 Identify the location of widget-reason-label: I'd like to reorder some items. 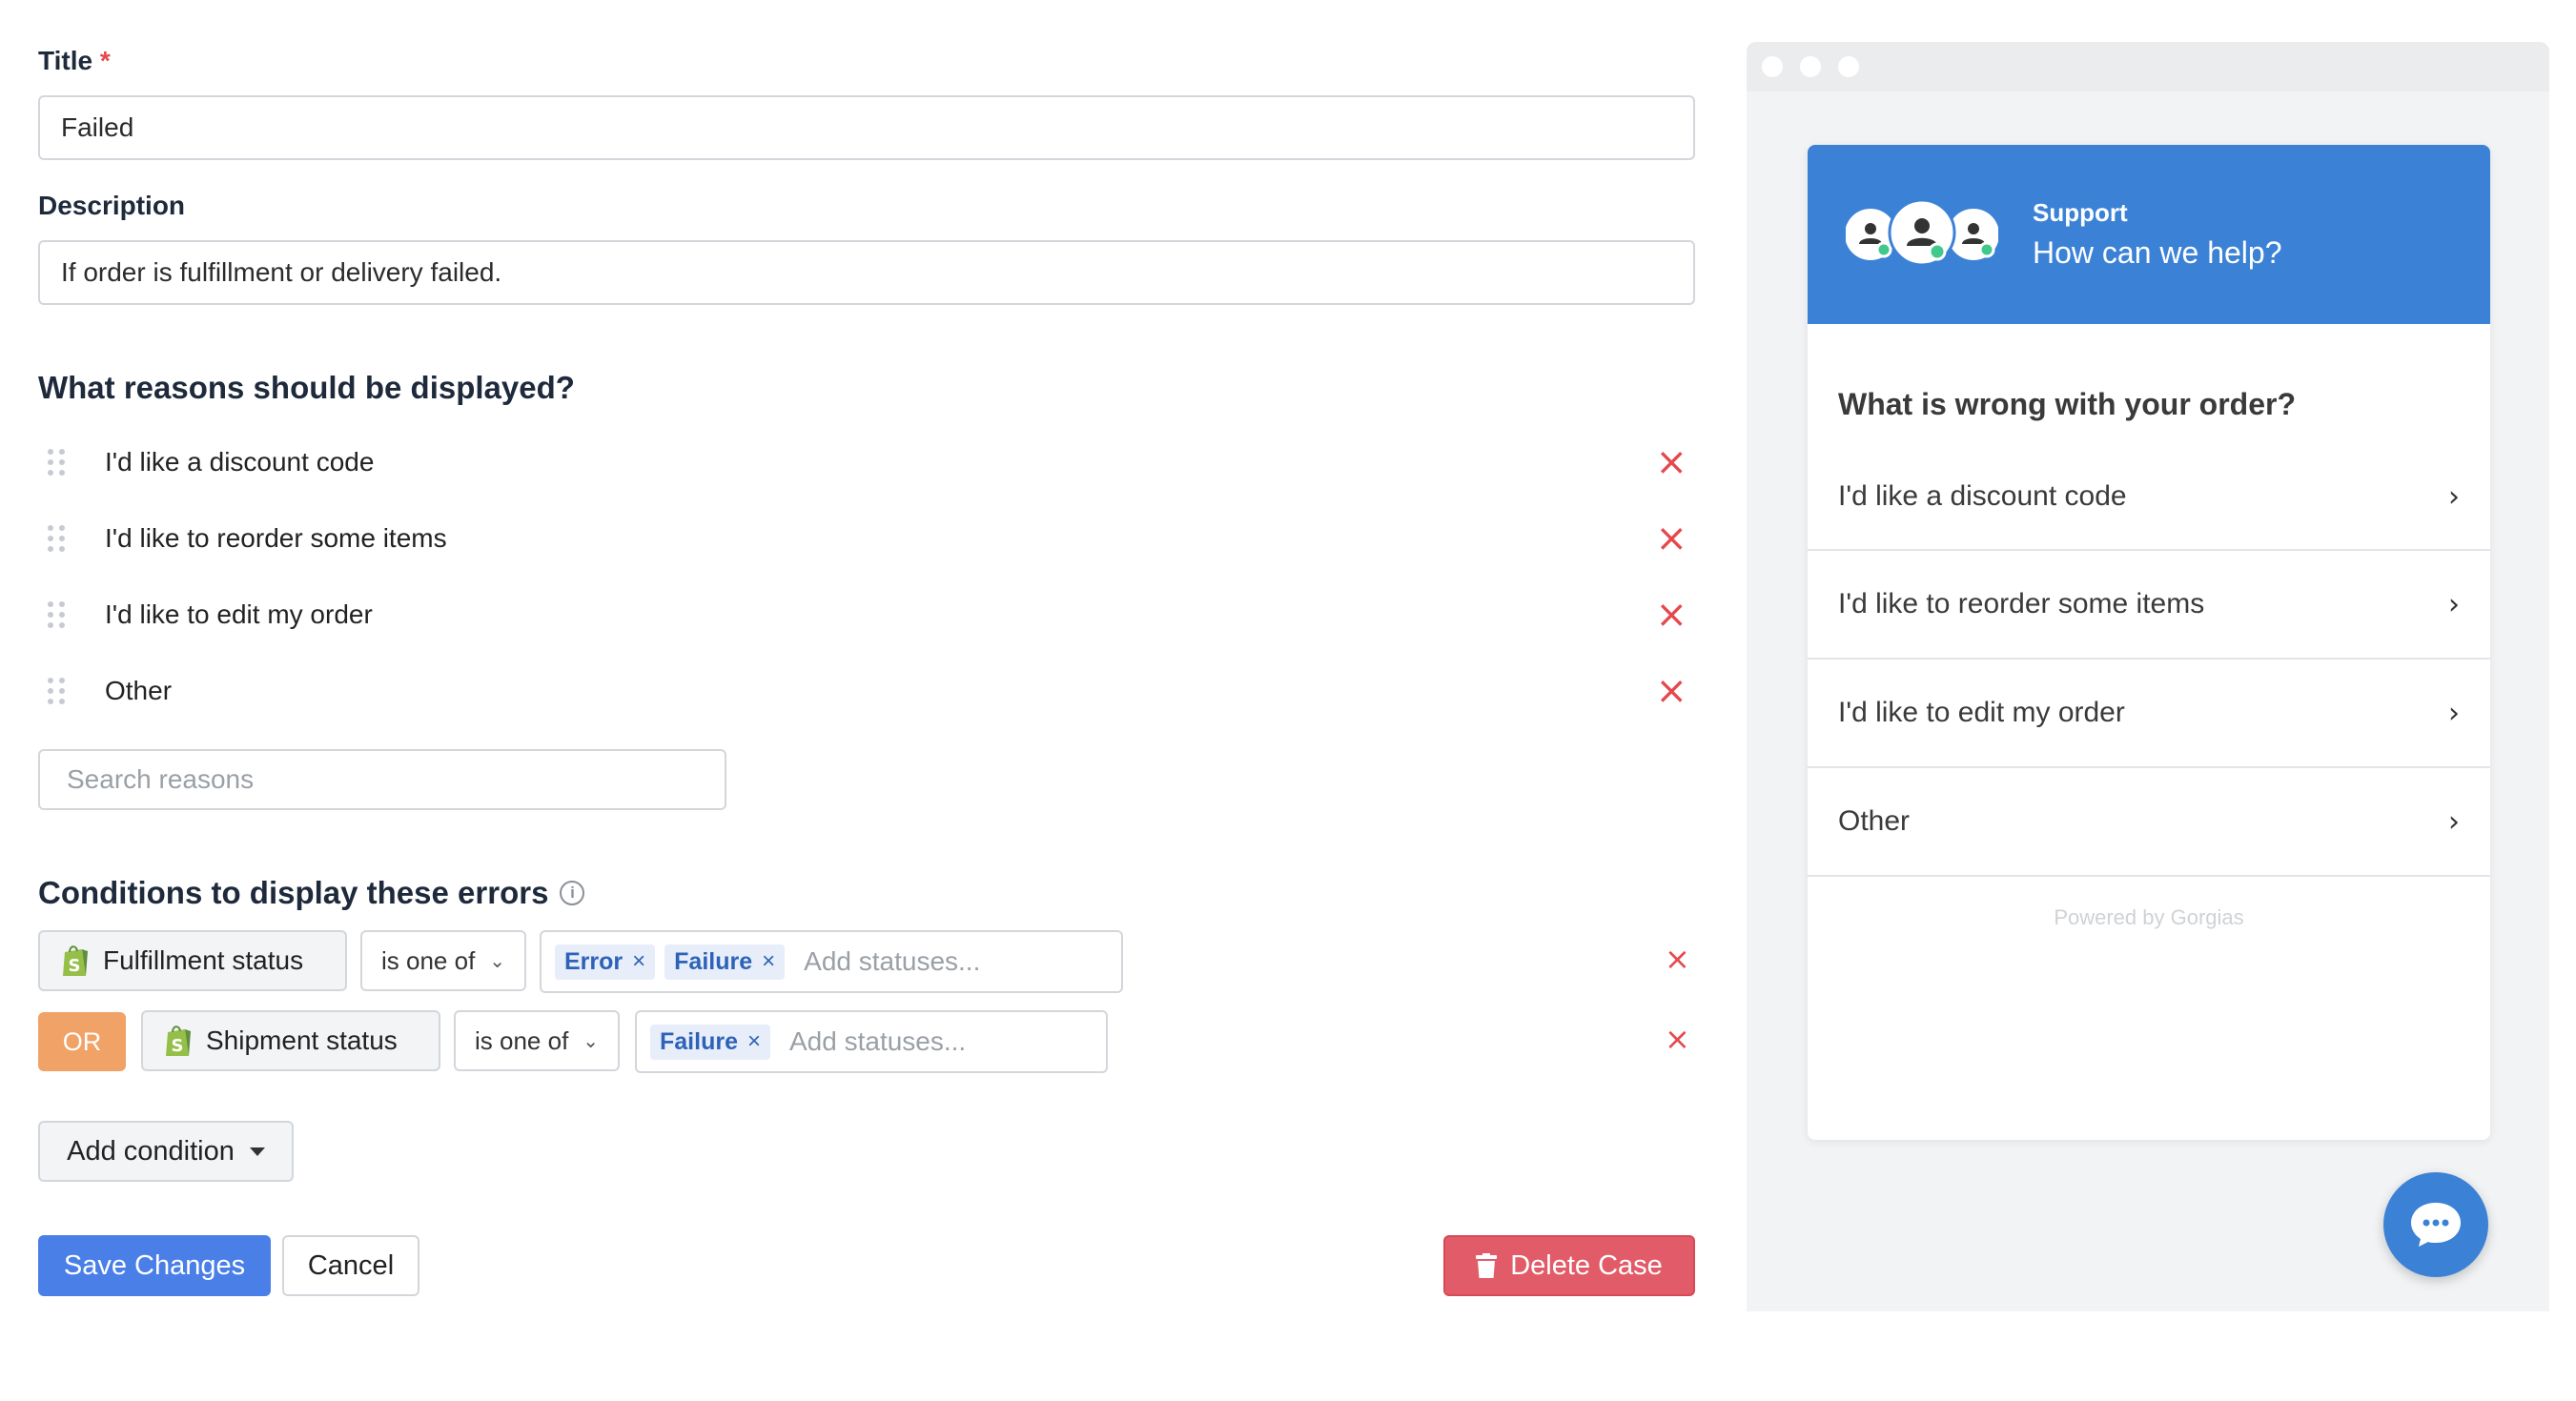
(2021, 603).